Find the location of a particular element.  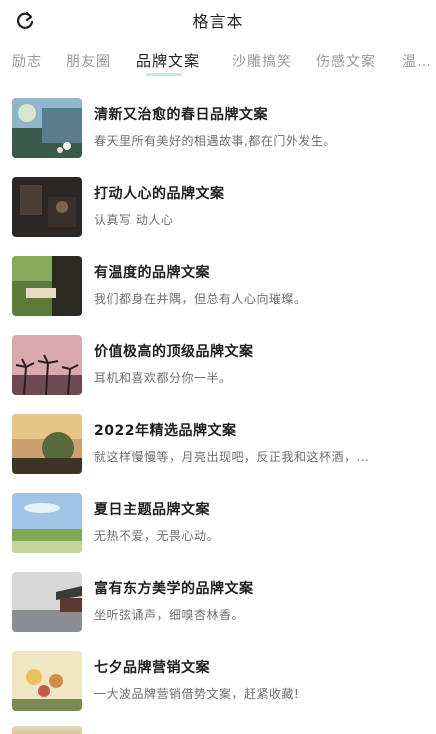

thumbnail-pavilion is located at coordinates (47, 602).